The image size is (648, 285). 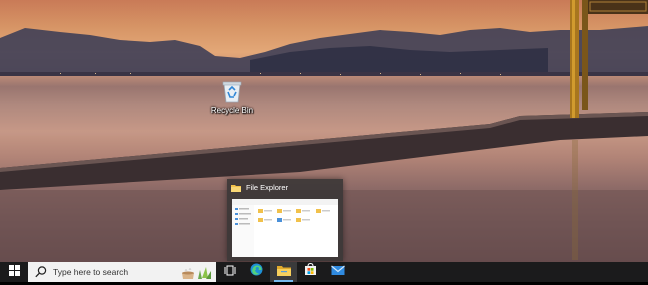 I want to click on taskbar-file-explorer-button, so click(x=283, y=272).